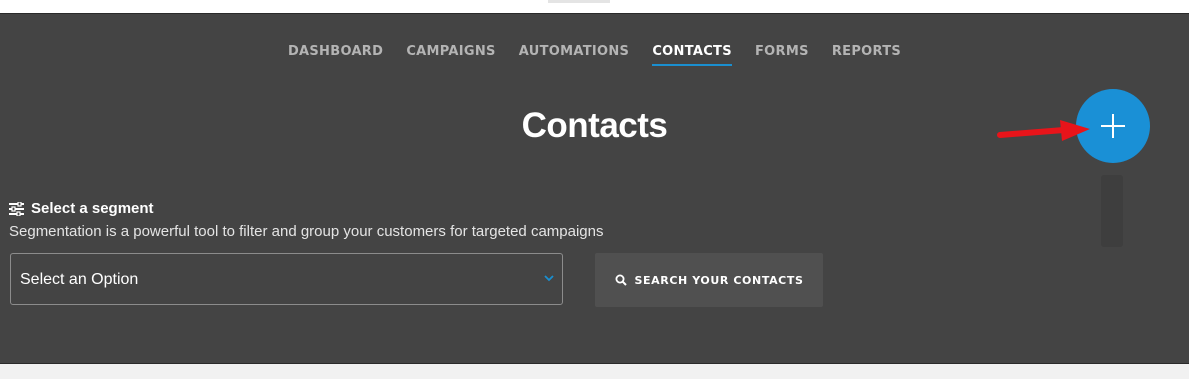  What do you see at coordinates (866, 54) in the screenshot?
I see `nav-item-reports: REPORTS` at bounding box center [866, 54].